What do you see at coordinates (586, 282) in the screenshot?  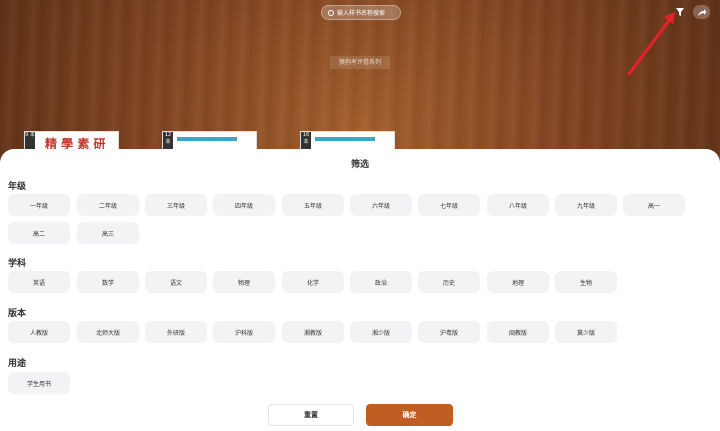 I see `chip-subject: 生物` at bounding box center [586, 282].